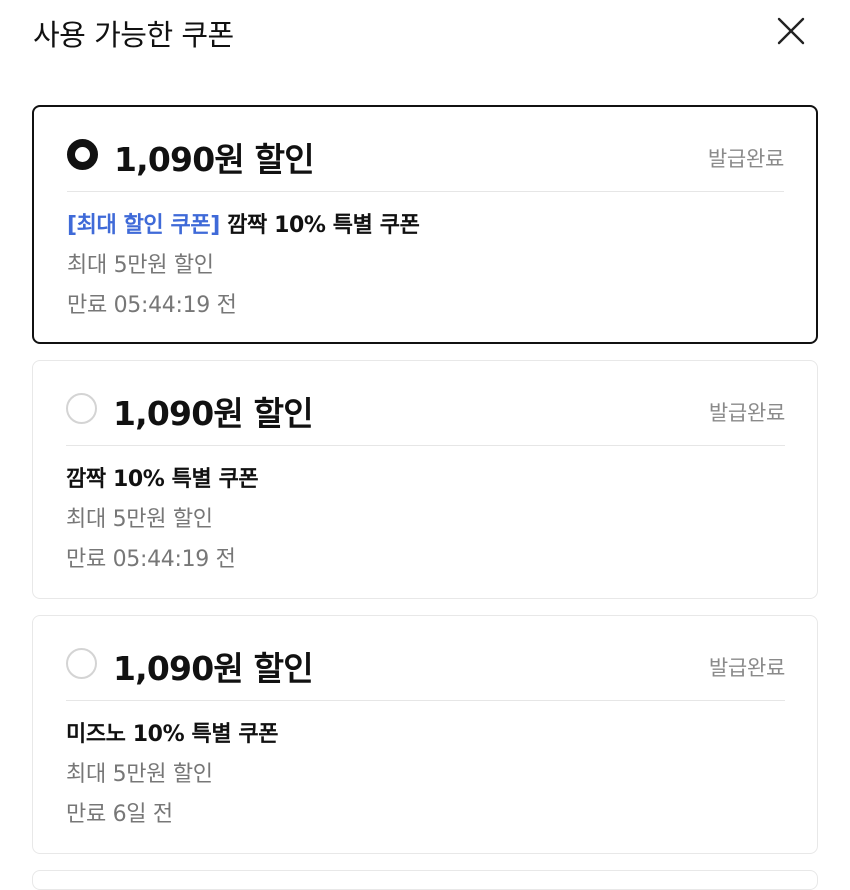  I want to click on close-icon, so click(791, 31).